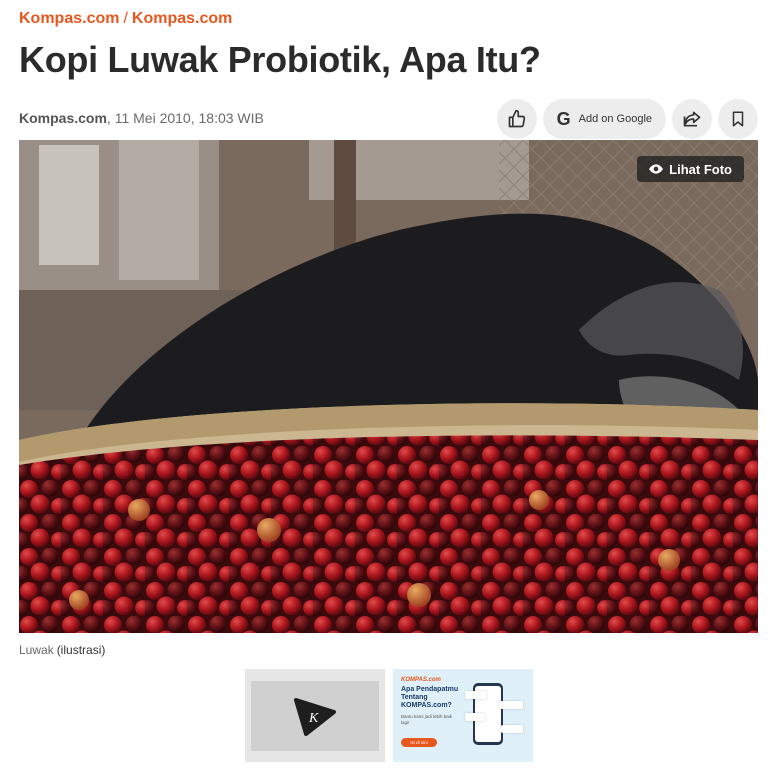  I want to click on bookmark-button, so click(738, 119).